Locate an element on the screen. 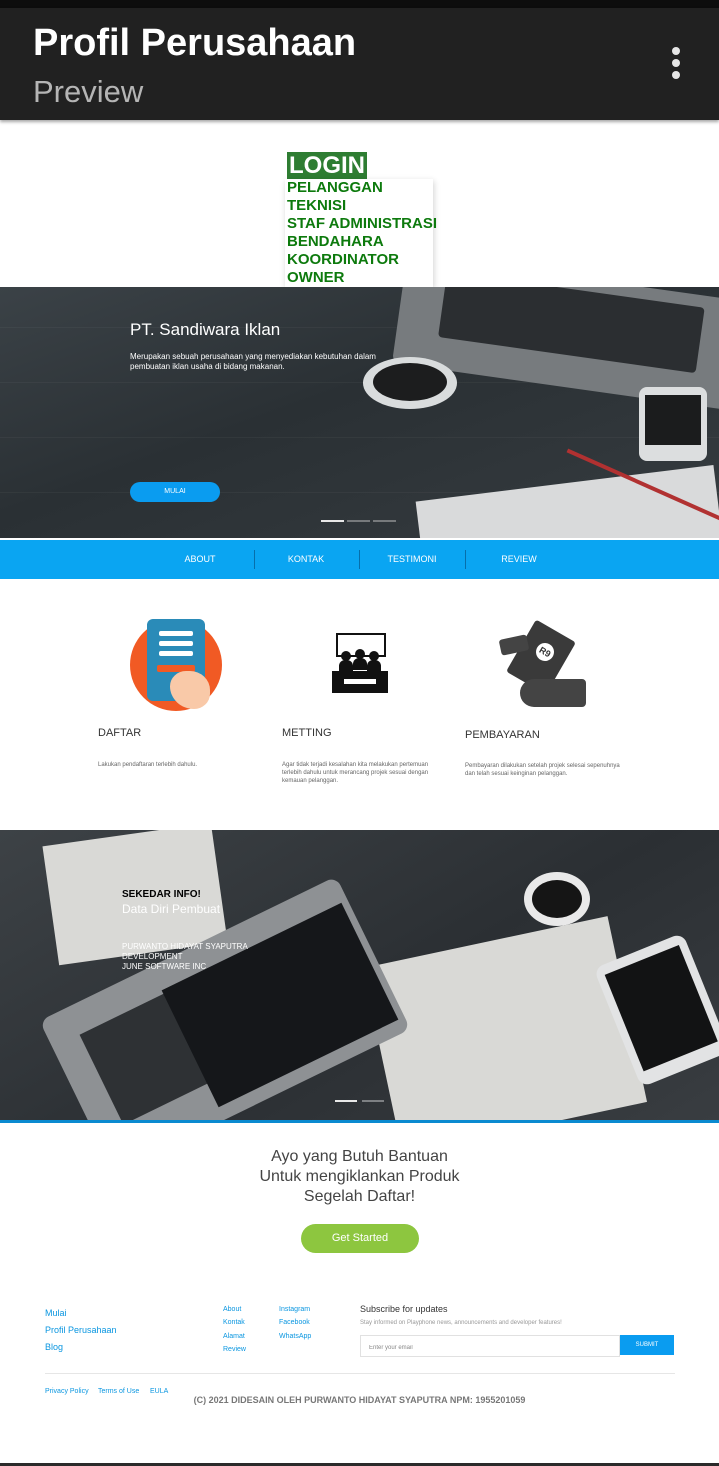 The height and width of the screenshot is (1466, 719). phone-image is located at coordinates (673, 424).